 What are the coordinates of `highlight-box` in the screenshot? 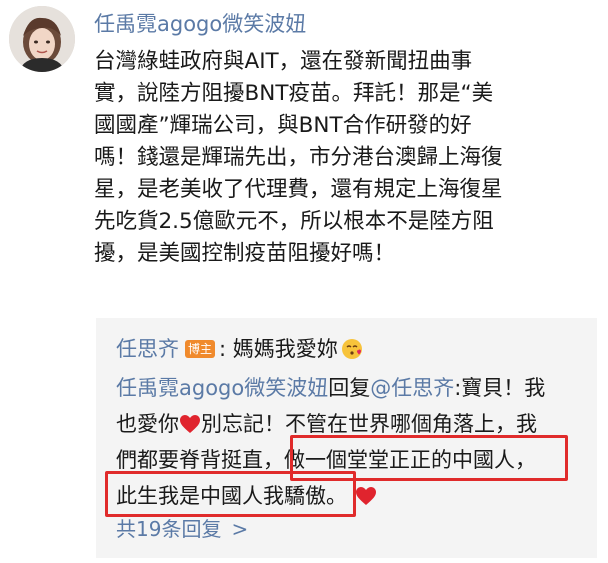 It's located at (230, 494).